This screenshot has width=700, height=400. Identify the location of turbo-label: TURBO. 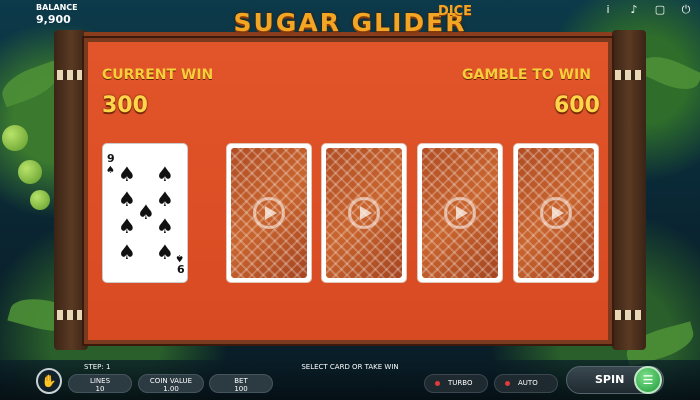
(460, 383).